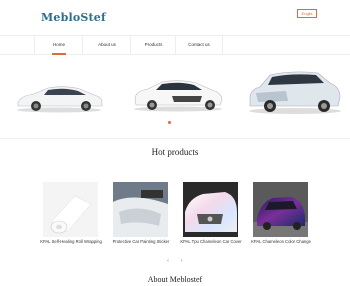  Describe the element at coordinates (153, 45) in the screenshot. I see `nav-item-products: Products` at that location.